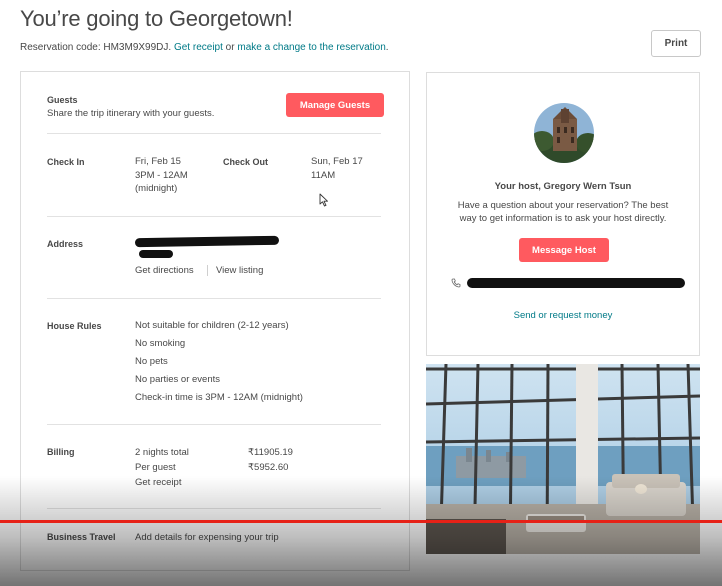 Image resolution: width=722 pixels, height=586 pixels. What do you see at coordinates (207, 270) in the screenshot?
I see `link-separator` at bounding box center [207, 270].